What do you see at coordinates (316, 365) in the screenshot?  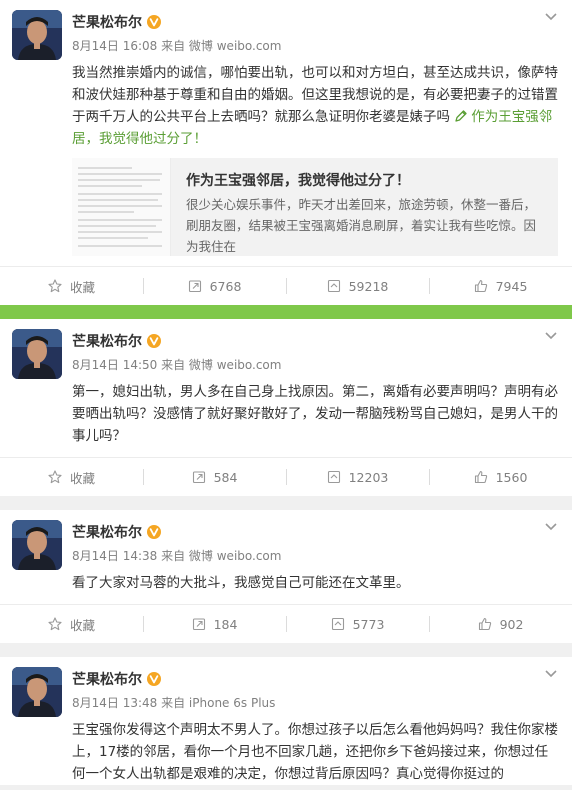 I see `post-meta: 8月14日 14:50 来自 微博 weibo.com` at bounding box center [316, 365].